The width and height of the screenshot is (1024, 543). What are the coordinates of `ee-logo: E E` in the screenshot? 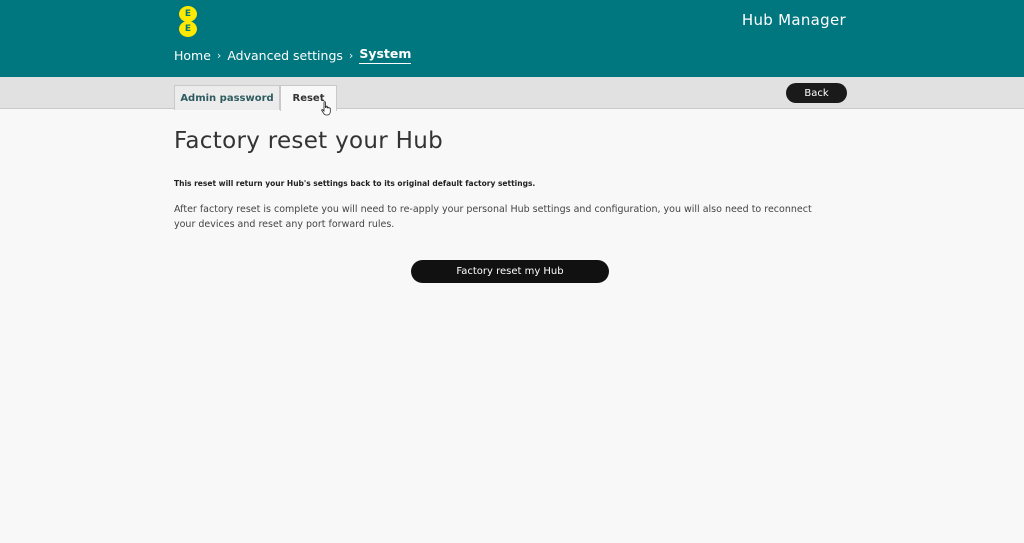 It's located at (188, 22).